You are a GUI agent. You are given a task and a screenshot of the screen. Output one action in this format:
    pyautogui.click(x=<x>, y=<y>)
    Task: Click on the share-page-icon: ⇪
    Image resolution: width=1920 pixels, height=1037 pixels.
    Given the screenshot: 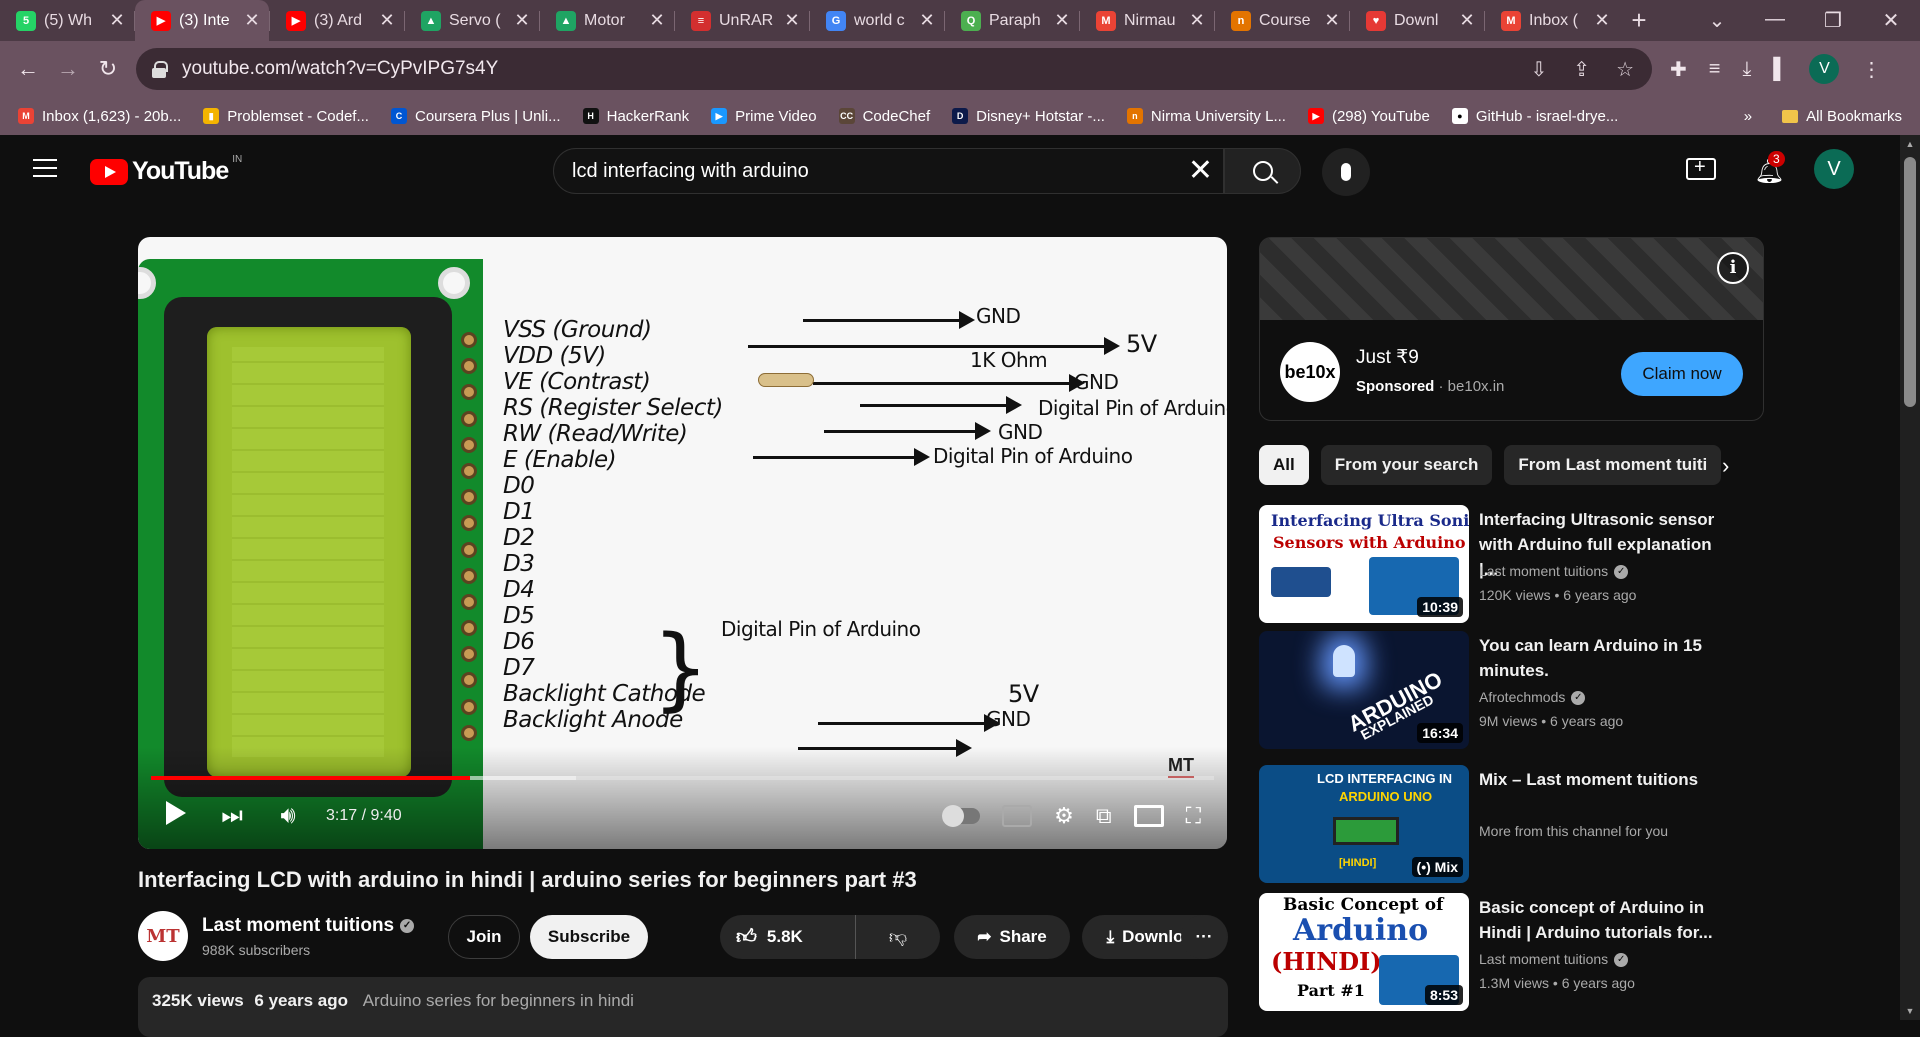 What is the action you would take?
    pyautogui.click(x=1581, y=69)
    